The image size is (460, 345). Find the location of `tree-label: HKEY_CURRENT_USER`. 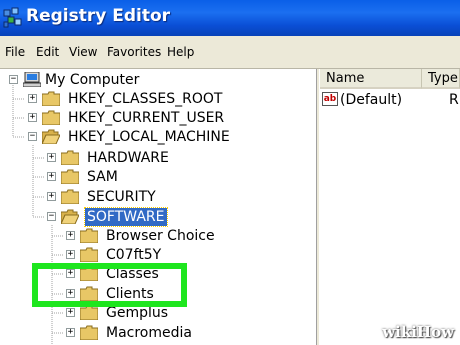

tree-label: HKEY_CURRENT_USER is located at coordinates (146, 118).